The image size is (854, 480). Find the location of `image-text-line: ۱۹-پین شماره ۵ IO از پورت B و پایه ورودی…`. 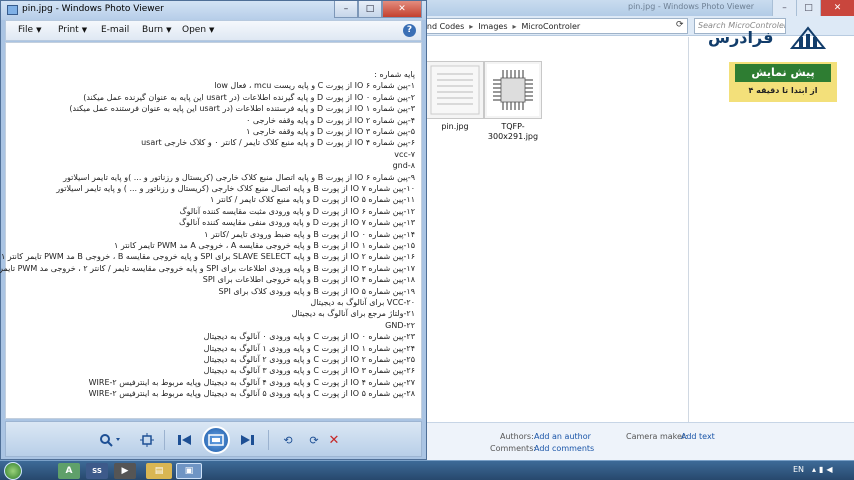

image-text-line: ۱۹-پین شماره ۵ IO از پورت B و پایه ورودی… is located at coordinates (316, 291).